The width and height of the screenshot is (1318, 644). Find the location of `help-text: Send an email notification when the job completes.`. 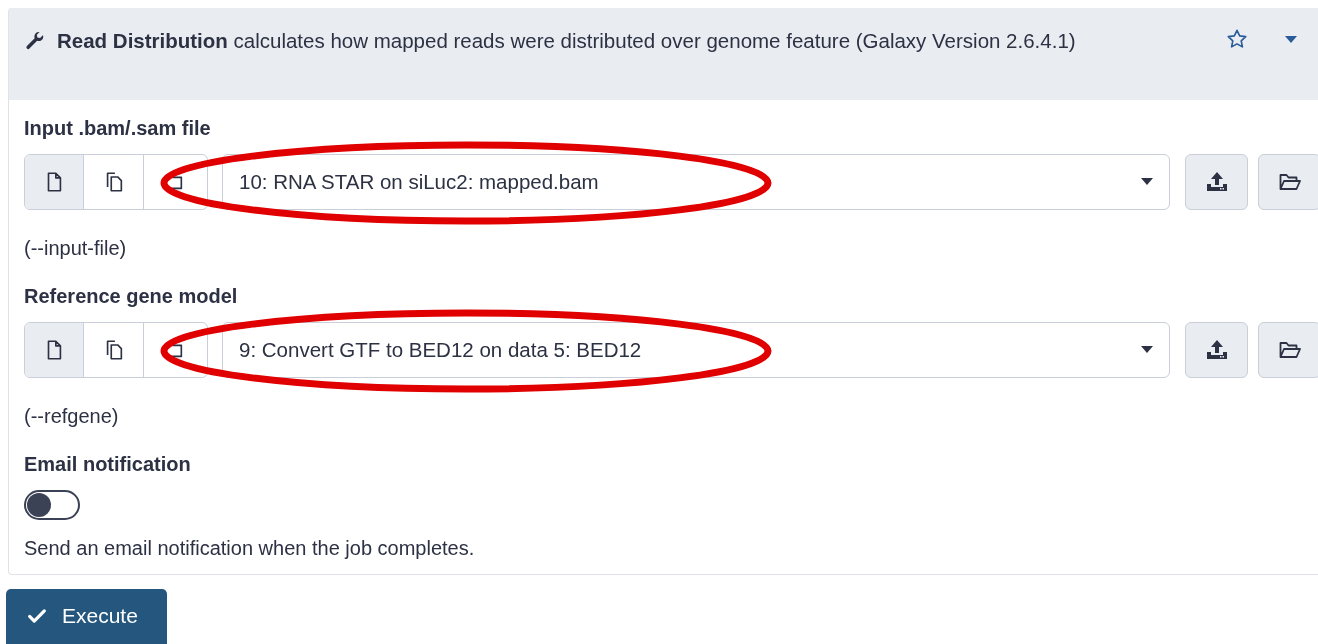

help-text: Send an email notification when the job completes. is located at coordinates (250, 548).